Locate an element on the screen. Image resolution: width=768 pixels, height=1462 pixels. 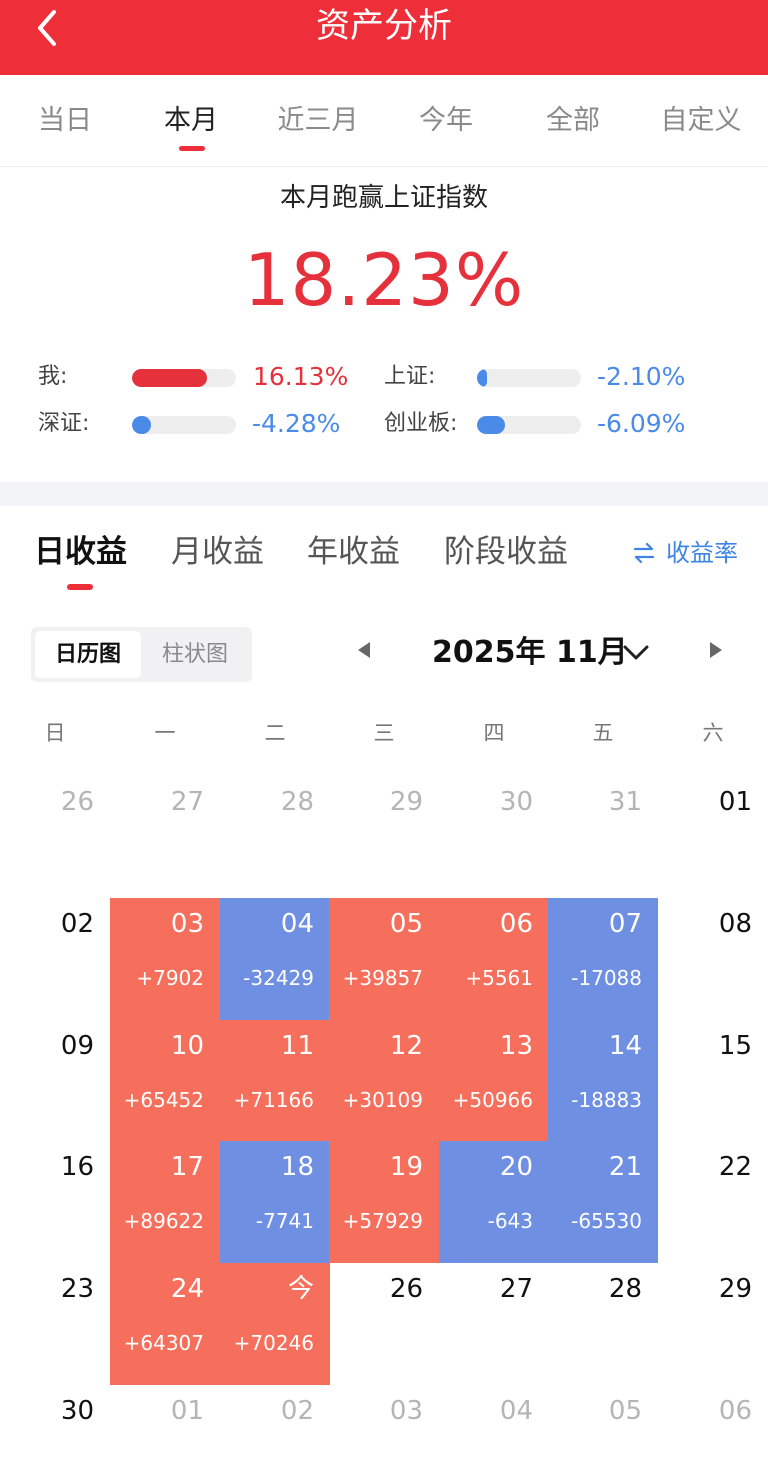
tab-monthly-profit: 月收益 is located at coordinates (217, 552).